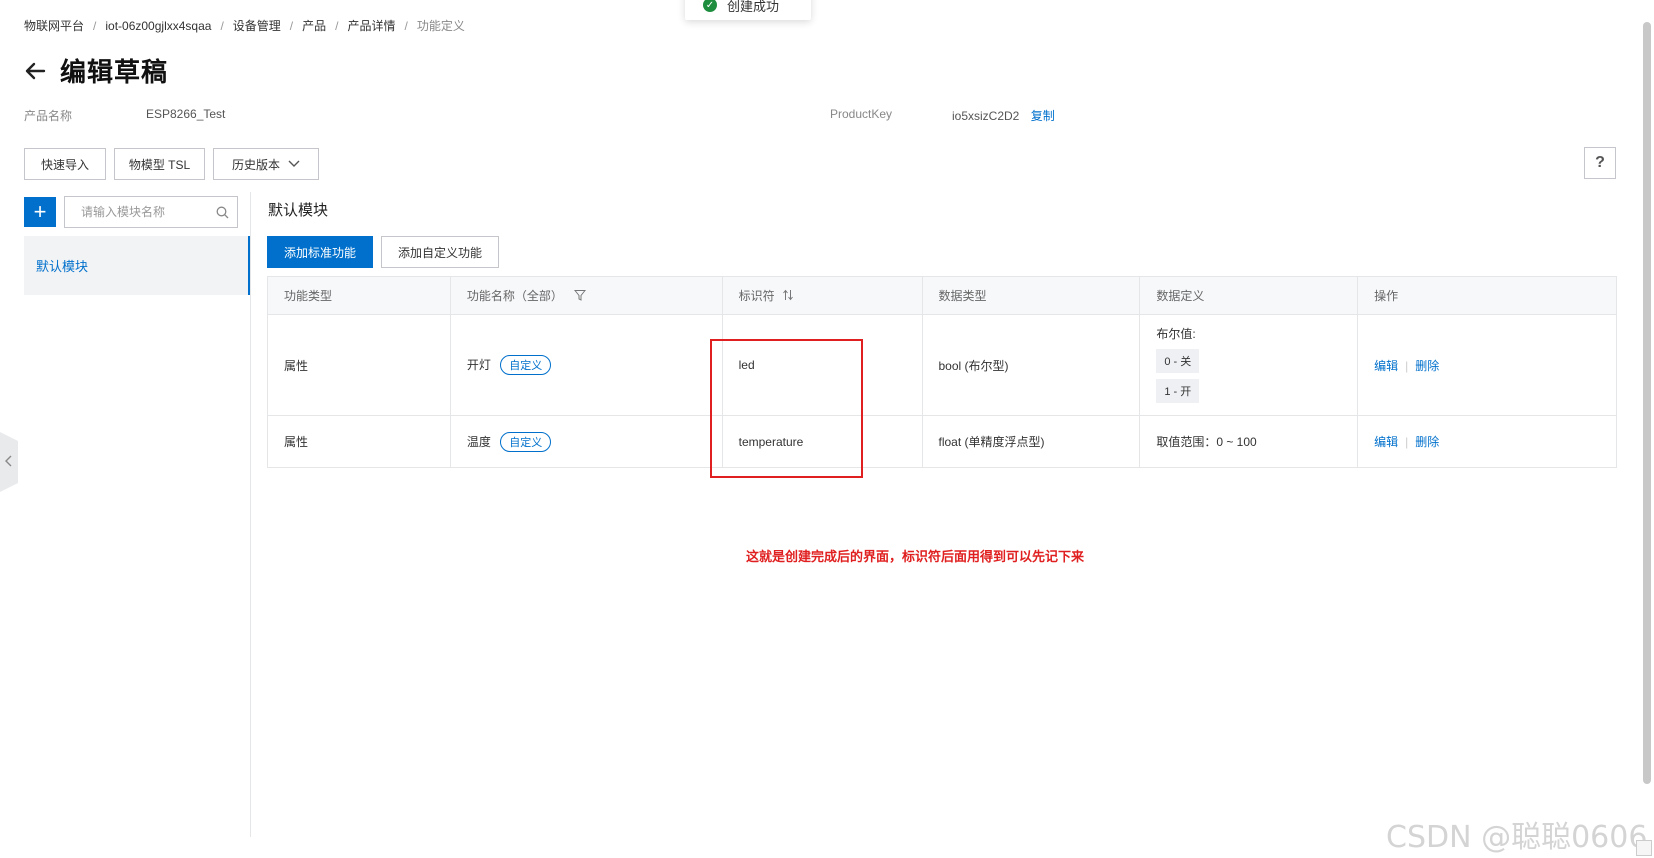  I want to click on module-search, so click(151, 212).